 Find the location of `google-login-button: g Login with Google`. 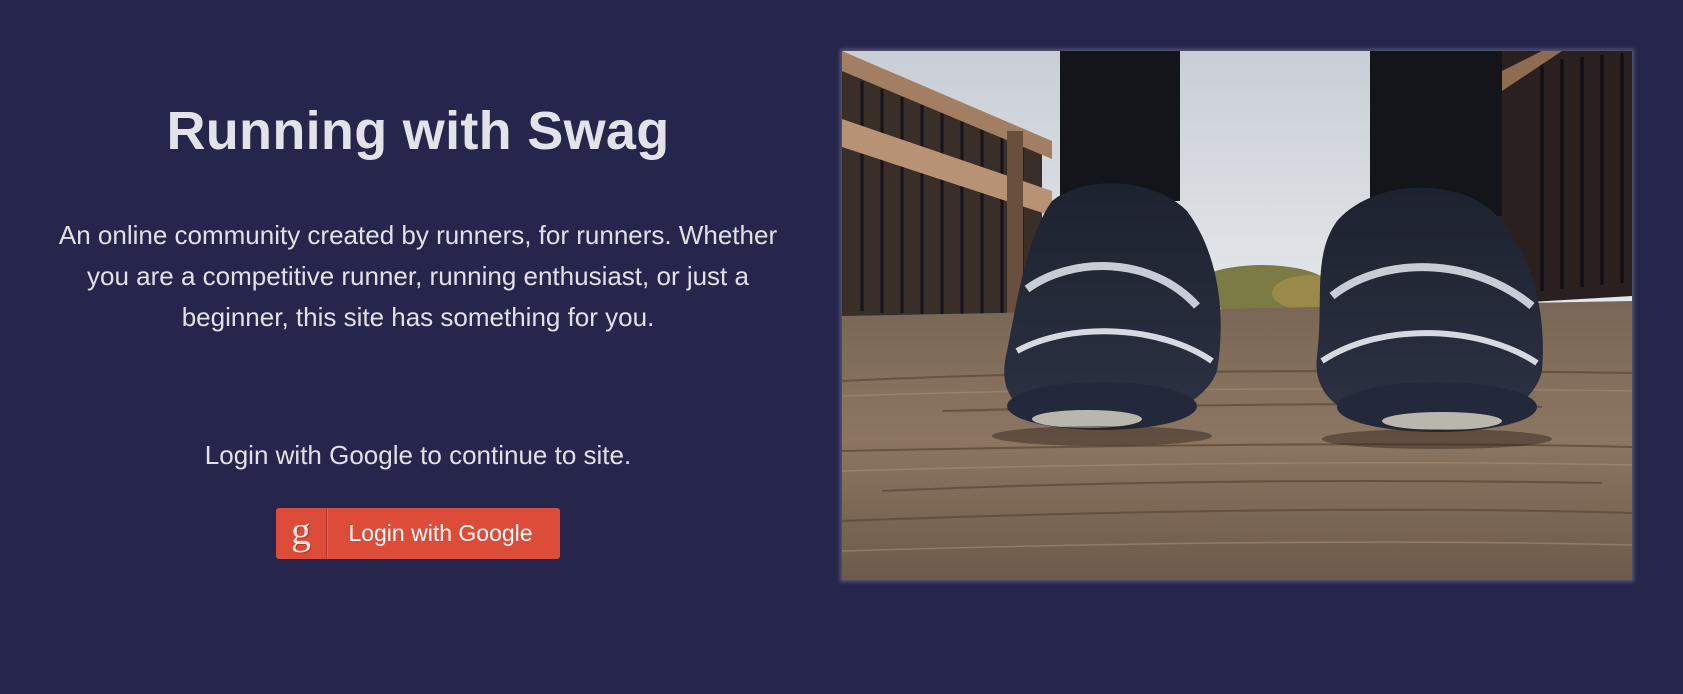

google-login-button: g Login with Google is located at coordinates (418, 533).